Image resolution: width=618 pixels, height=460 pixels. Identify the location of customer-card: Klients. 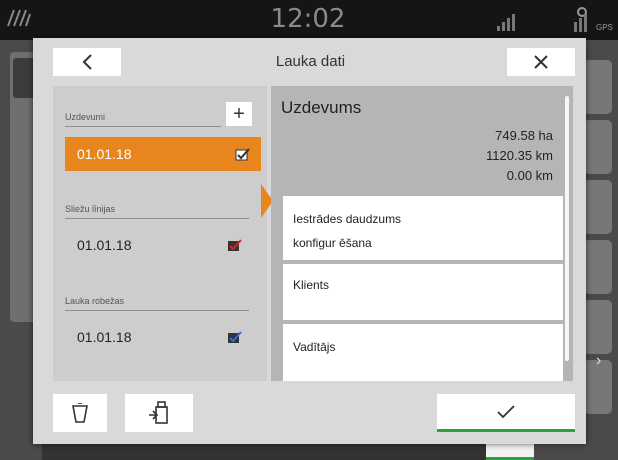
(423, 292).